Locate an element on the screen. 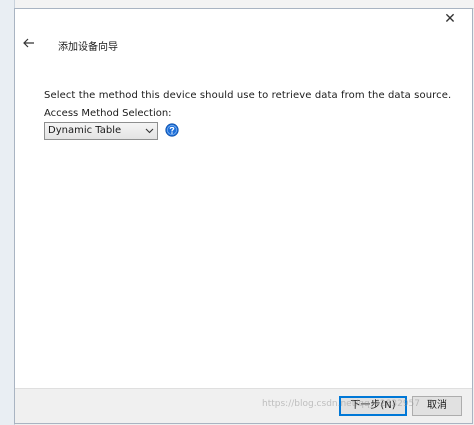  access-method-label: Access Method Selection: is located at coordinates (108, 113).